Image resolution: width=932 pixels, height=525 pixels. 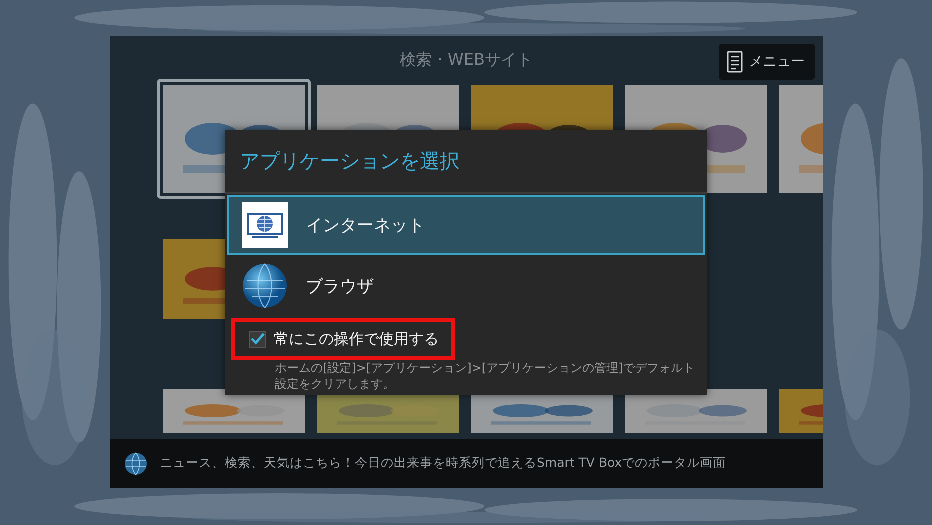 What do you see at coordinates (767, 62) in the screenshot?
I see `menu-button: メニュー` at bounding box center [767, 62].